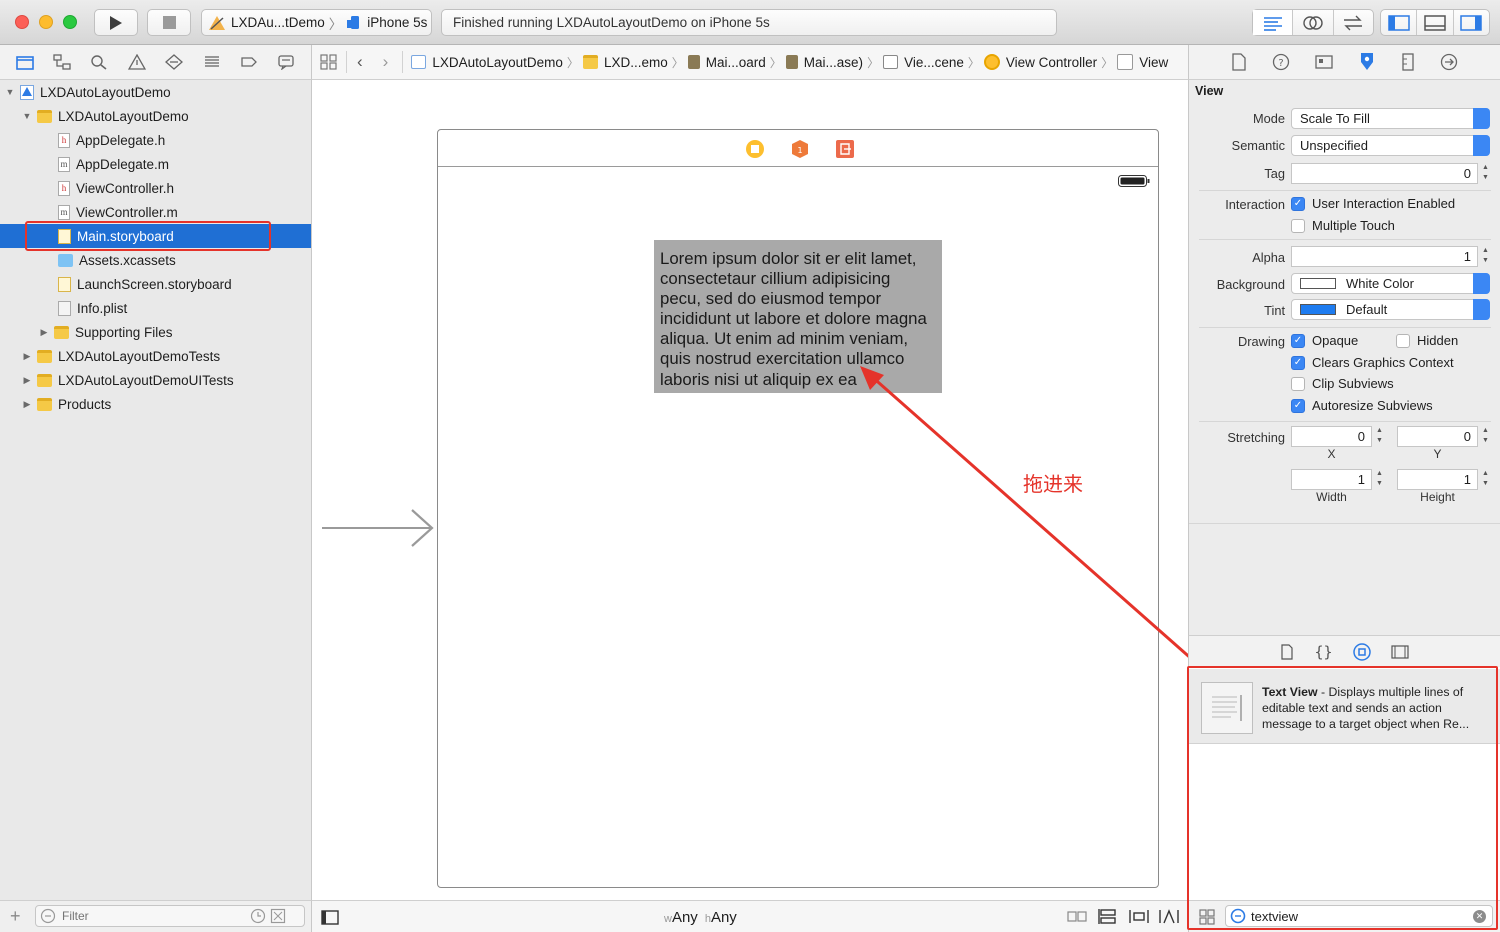  I want to click on stretch-y-stepper-icon: ▲ ▼, so click(1485, 436).